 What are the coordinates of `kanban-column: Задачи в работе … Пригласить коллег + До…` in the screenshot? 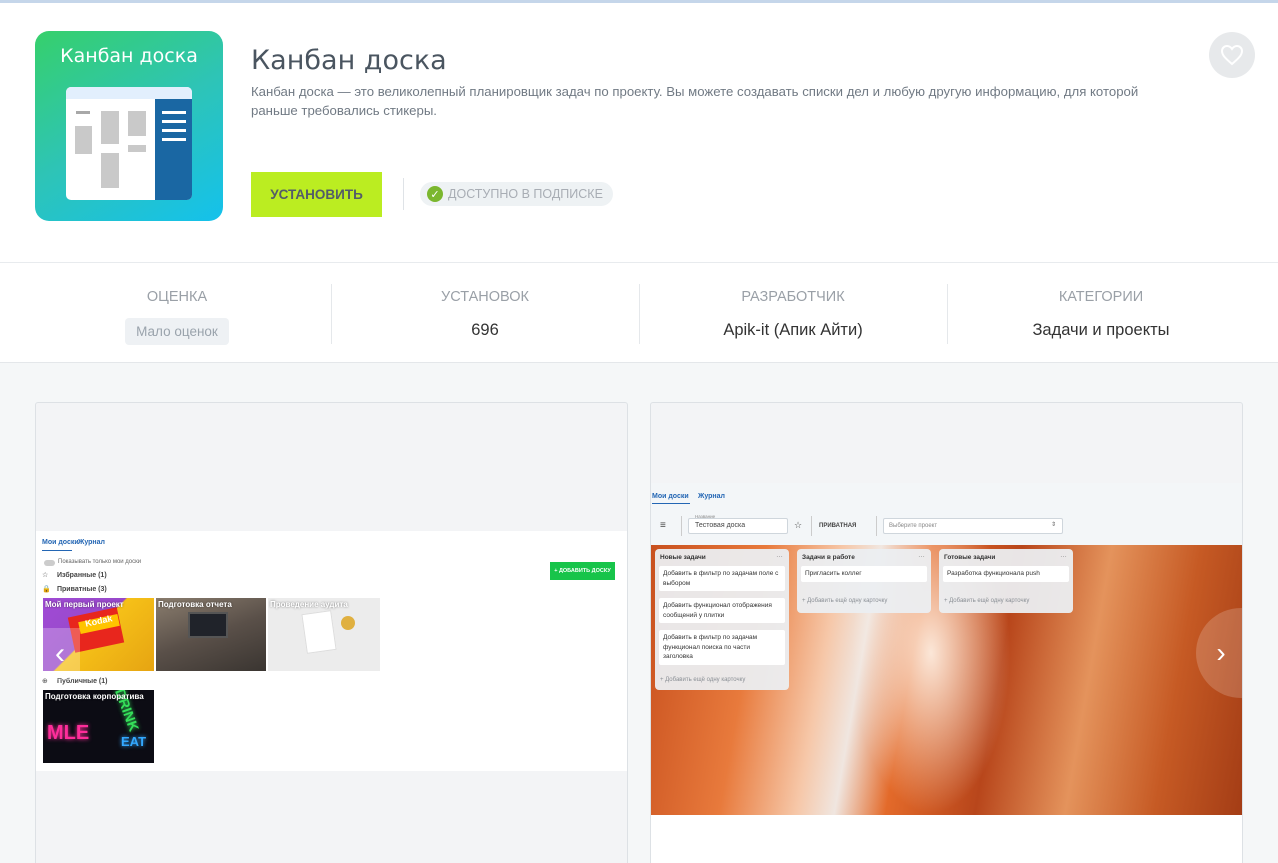 It's located at (864, 581).